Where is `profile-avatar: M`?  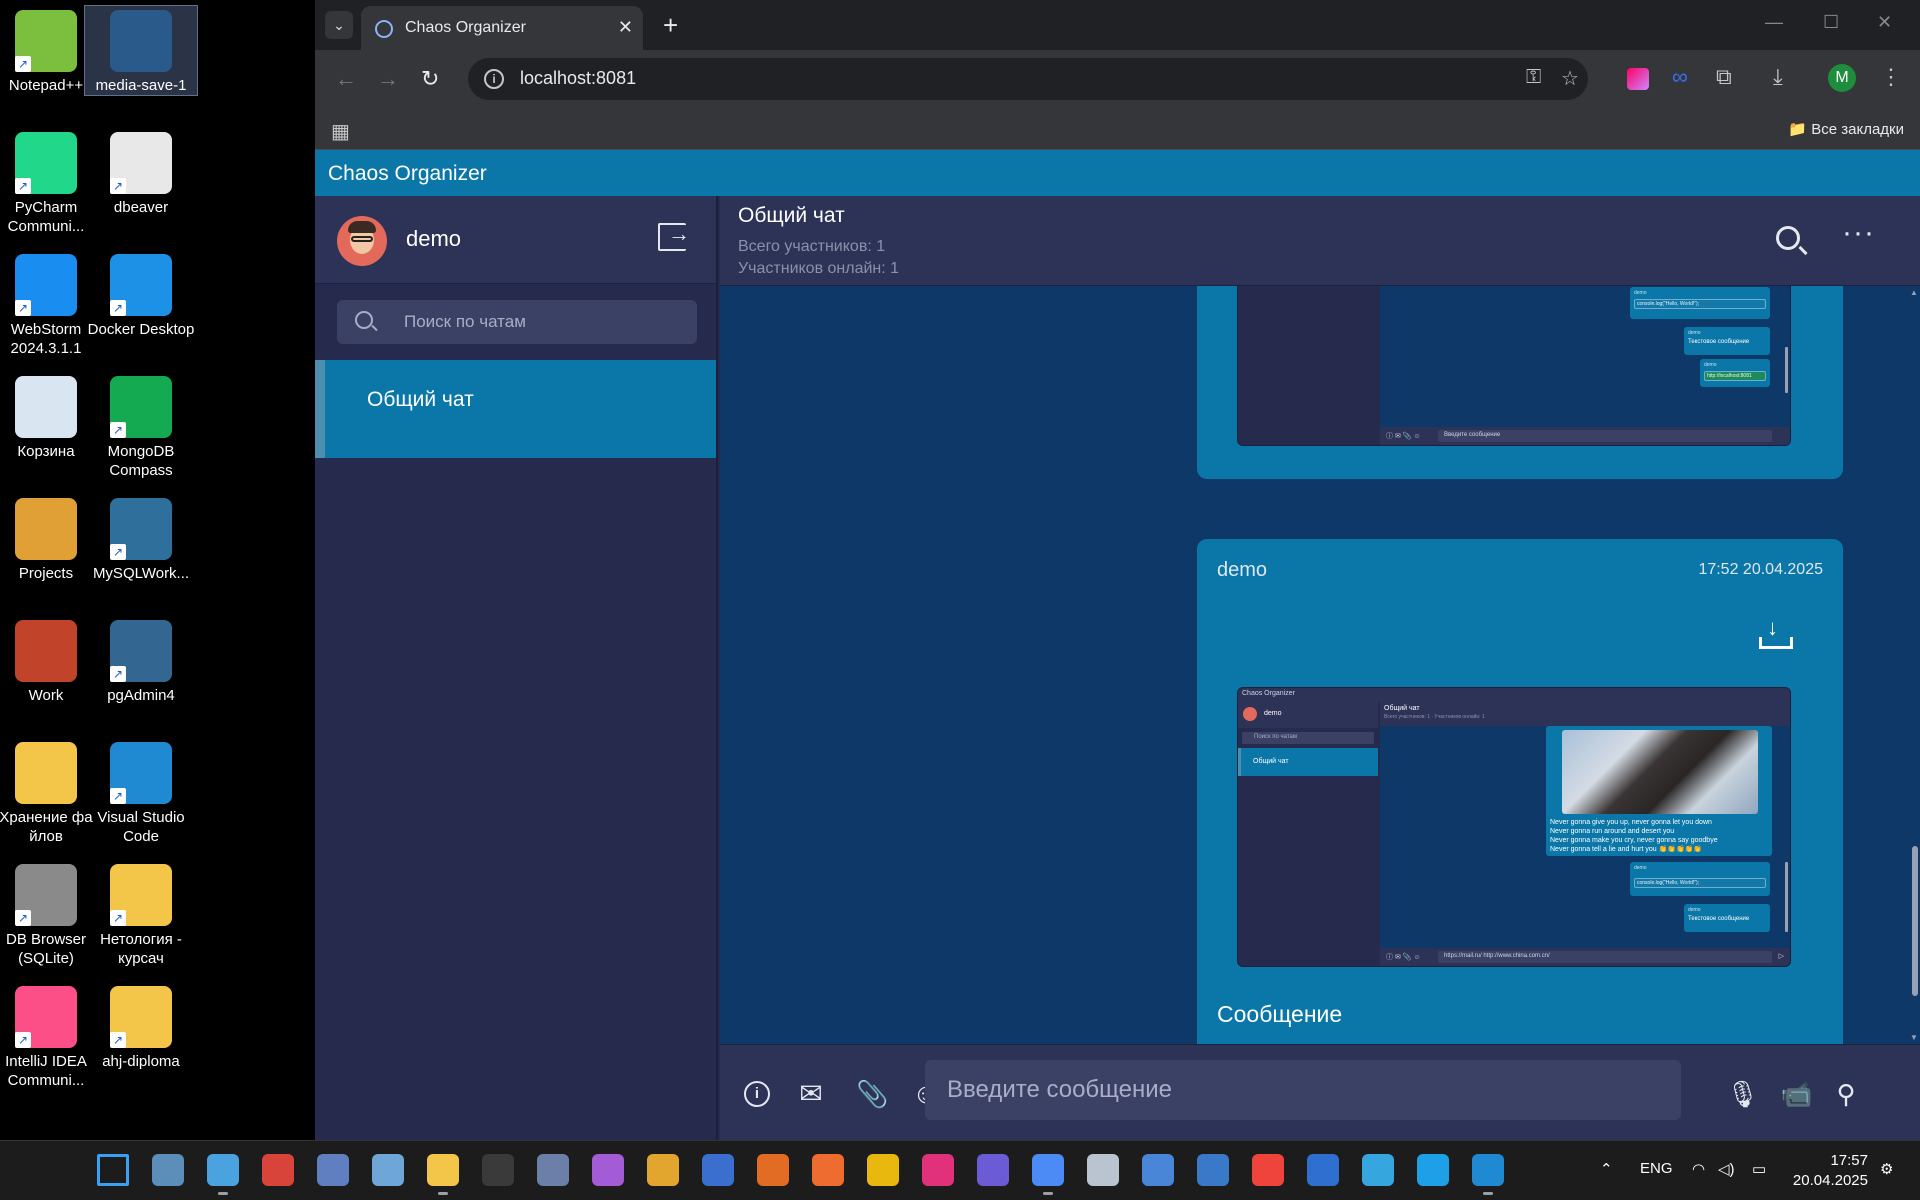
profile-avatar: M is located at coordinates (1842, 78).